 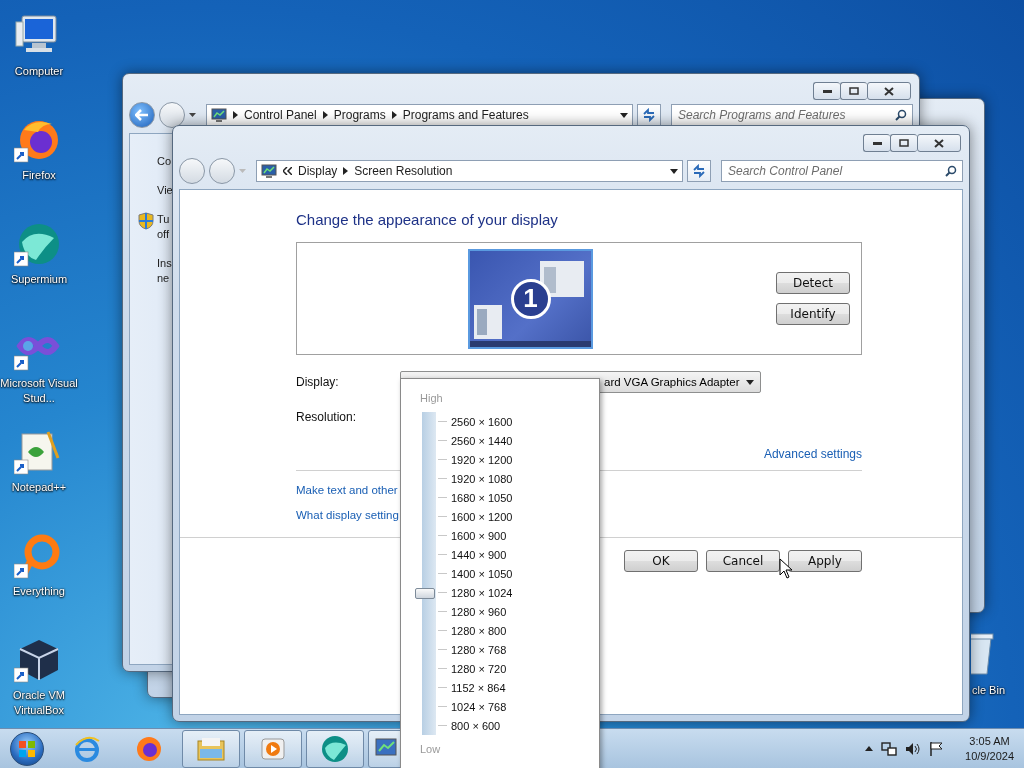 I want to click on resolution-option: 1680 × 1050, so click(x=482, y=497).